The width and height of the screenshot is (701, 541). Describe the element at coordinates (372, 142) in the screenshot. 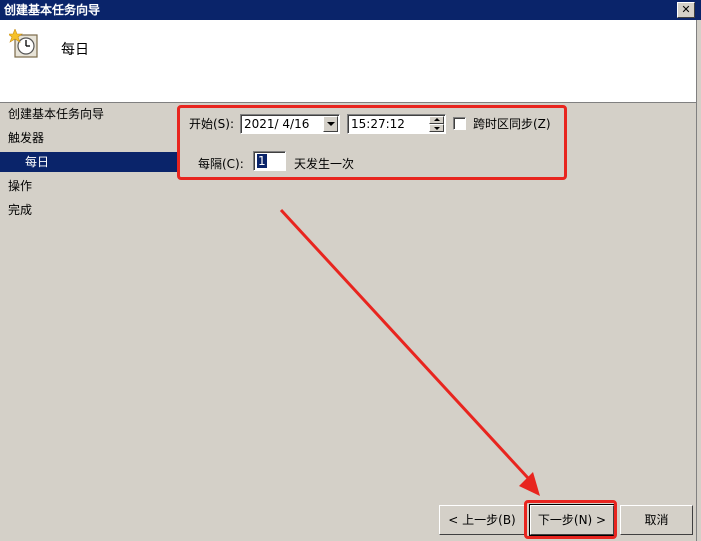

I see `annotation-box-form` at that location.